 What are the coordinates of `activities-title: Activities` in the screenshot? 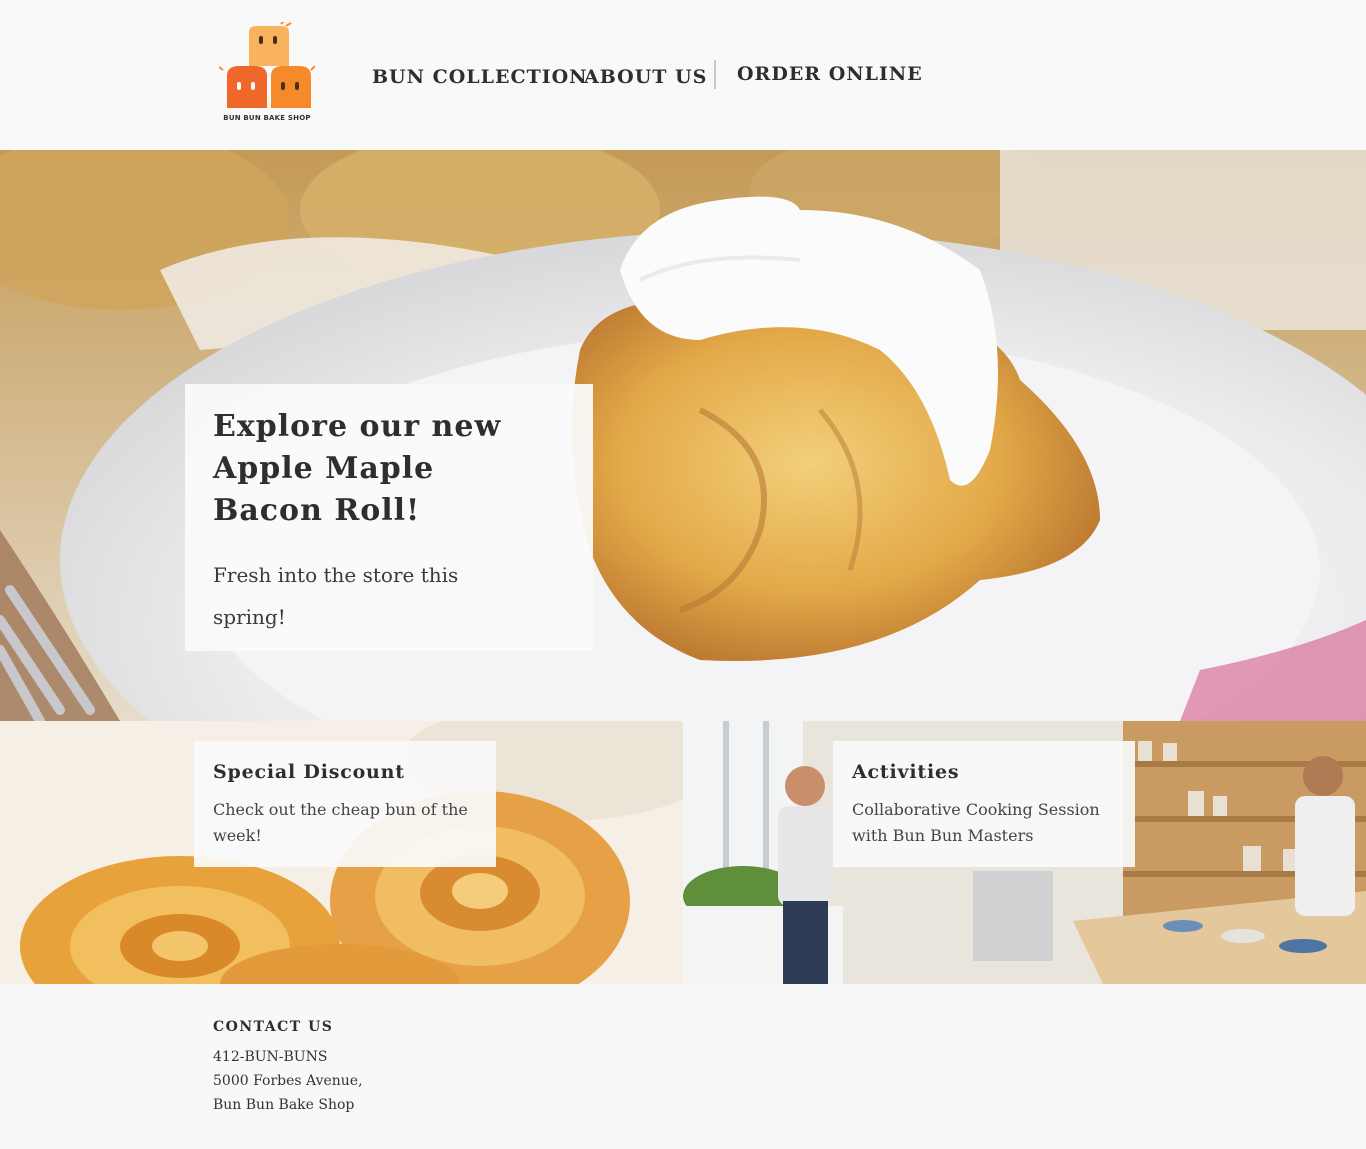 It's located at (906, 772).